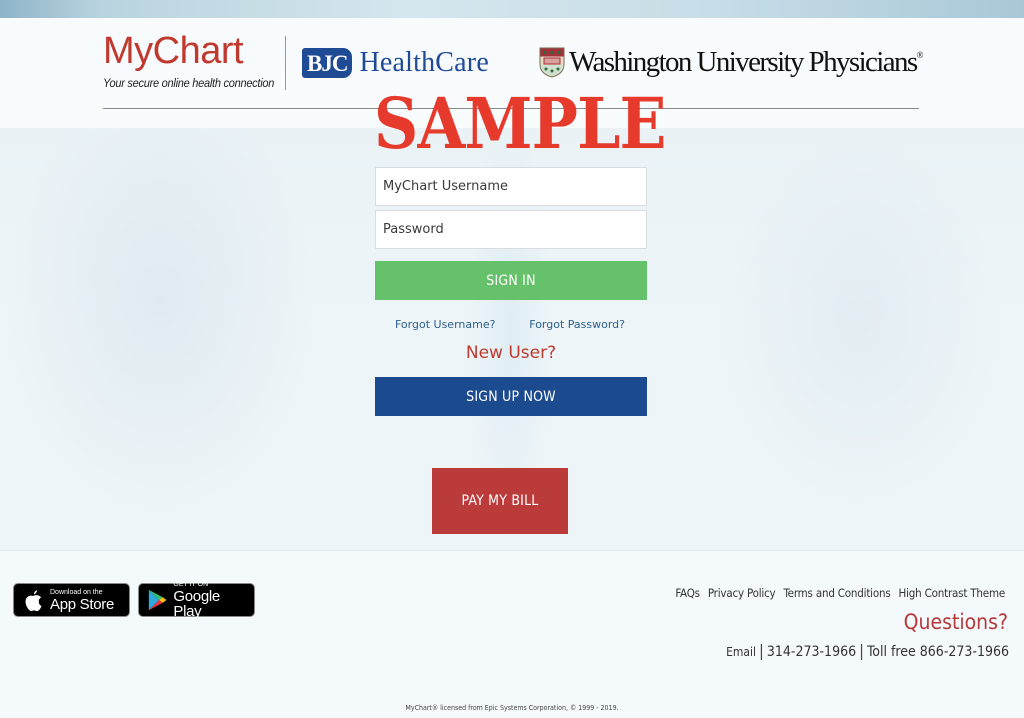 This screenshot has width=1024, height=718. What do you see at coordinates (512, 9) in the screenshot?
I see `background-top-strip` at bounding box center [512, 9].